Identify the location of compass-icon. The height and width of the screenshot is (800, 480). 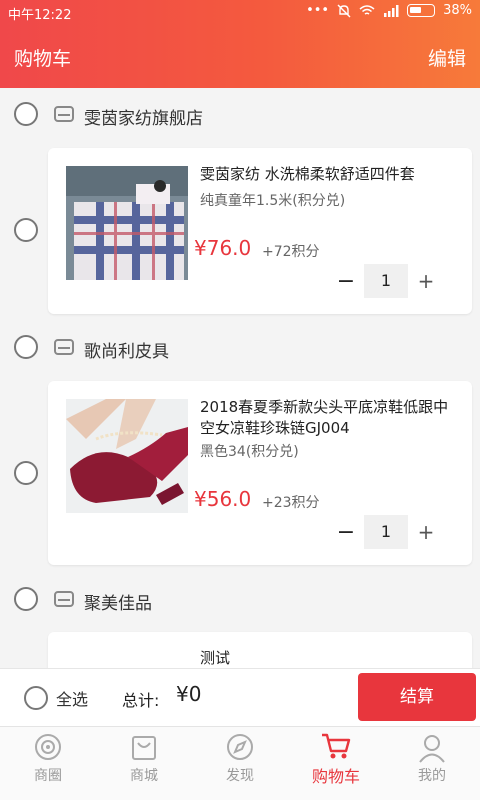
(240, 747).